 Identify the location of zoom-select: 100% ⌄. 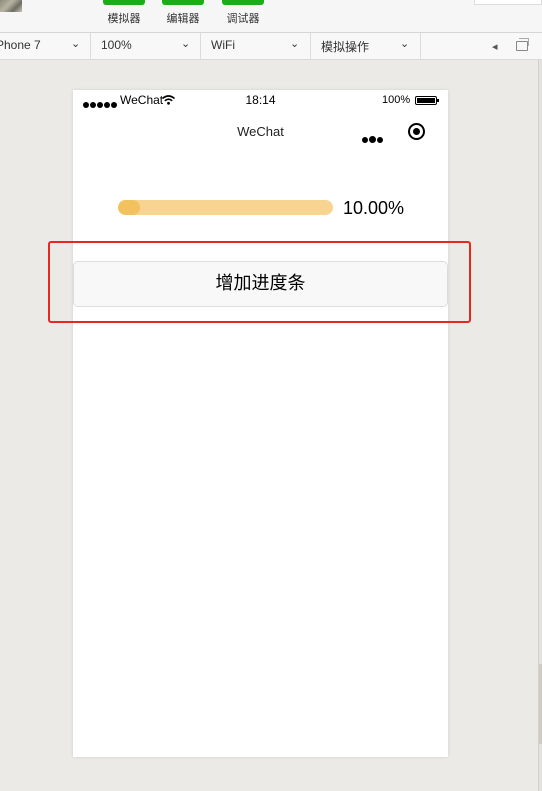
(146, 46).